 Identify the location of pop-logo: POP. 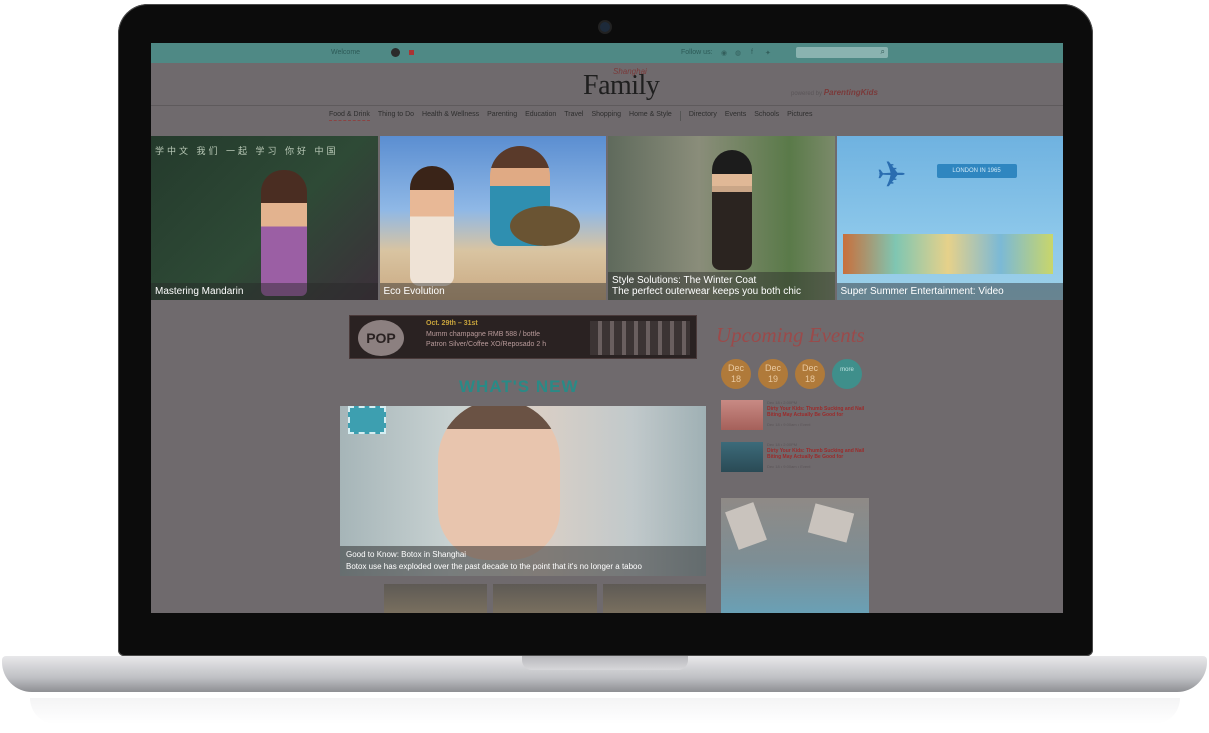
(381, 338).